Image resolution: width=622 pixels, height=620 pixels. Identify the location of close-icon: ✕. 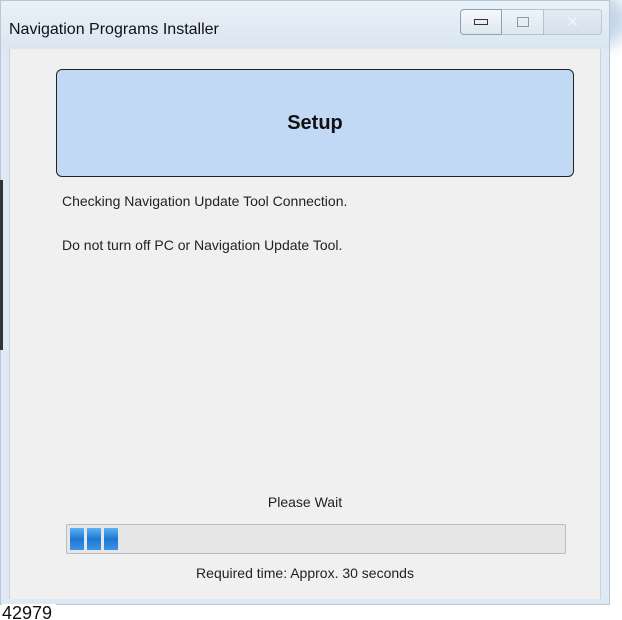
(572, 21).